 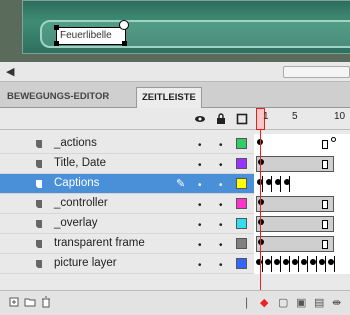 I want to click on center-frame-icon: ◆, so click(x=264, y=302).